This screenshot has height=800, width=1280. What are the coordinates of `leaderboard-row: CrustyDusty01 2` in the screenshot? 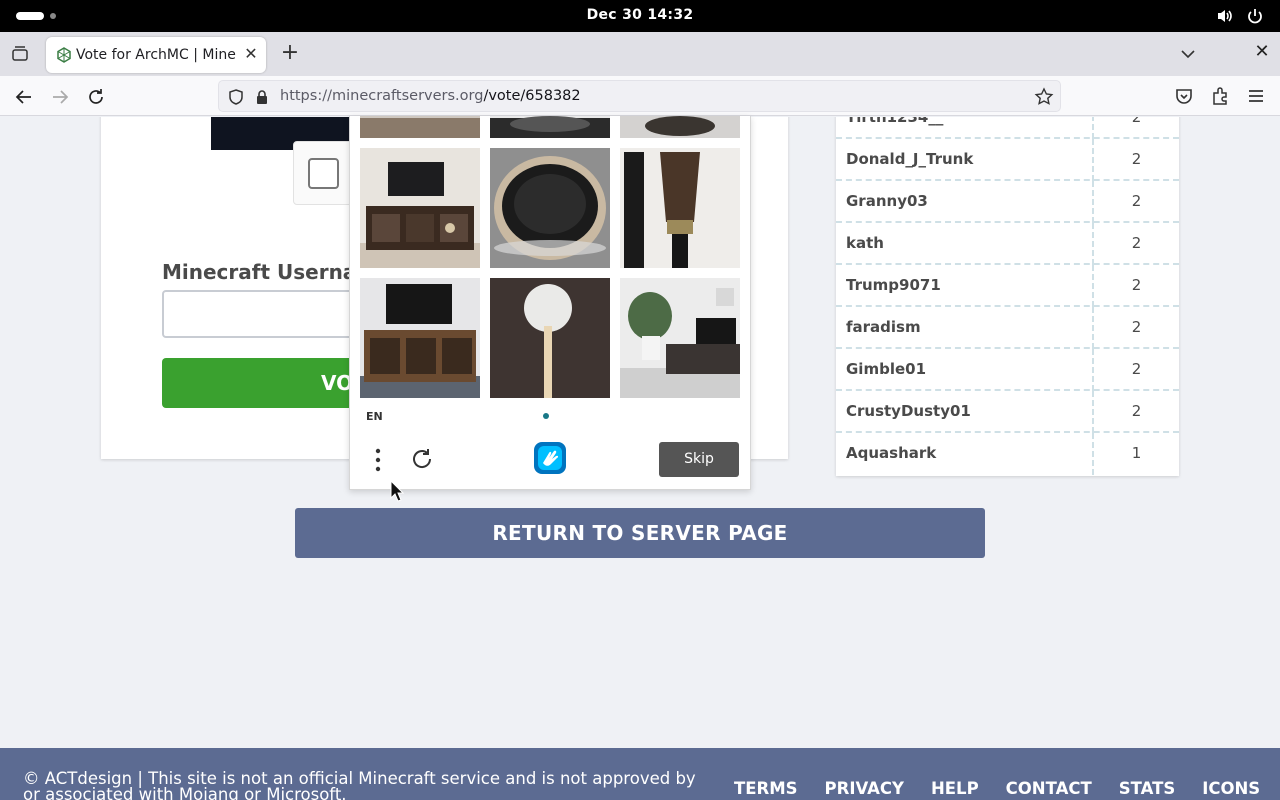 It's located at (1007, 412).